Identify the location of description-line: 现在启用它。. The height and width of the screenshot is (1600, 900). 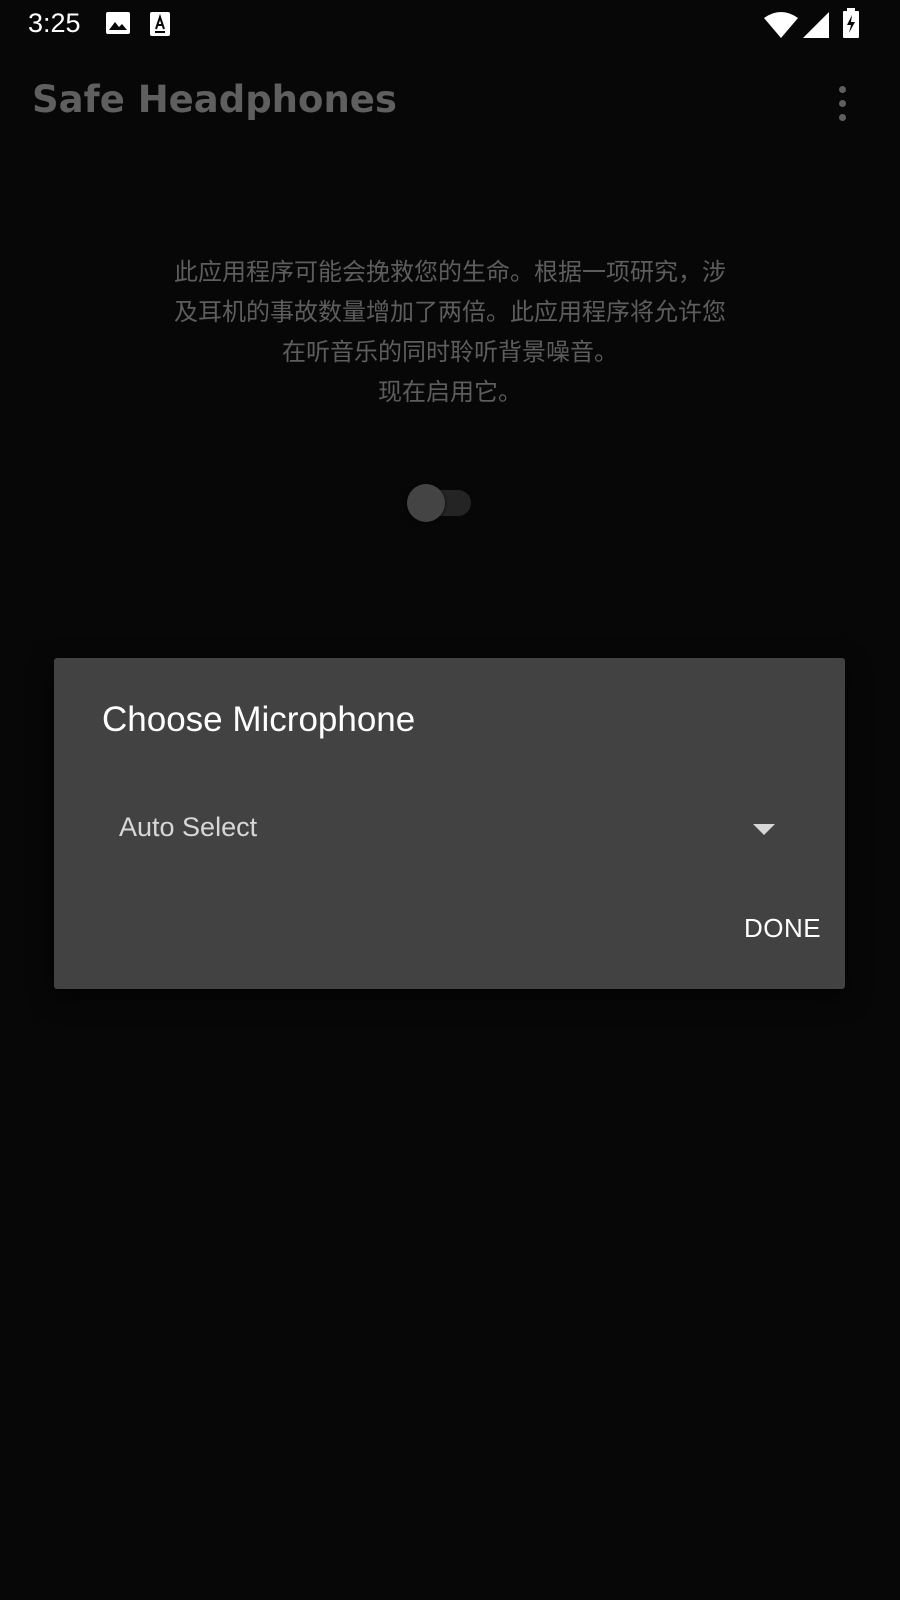
(450, 392).